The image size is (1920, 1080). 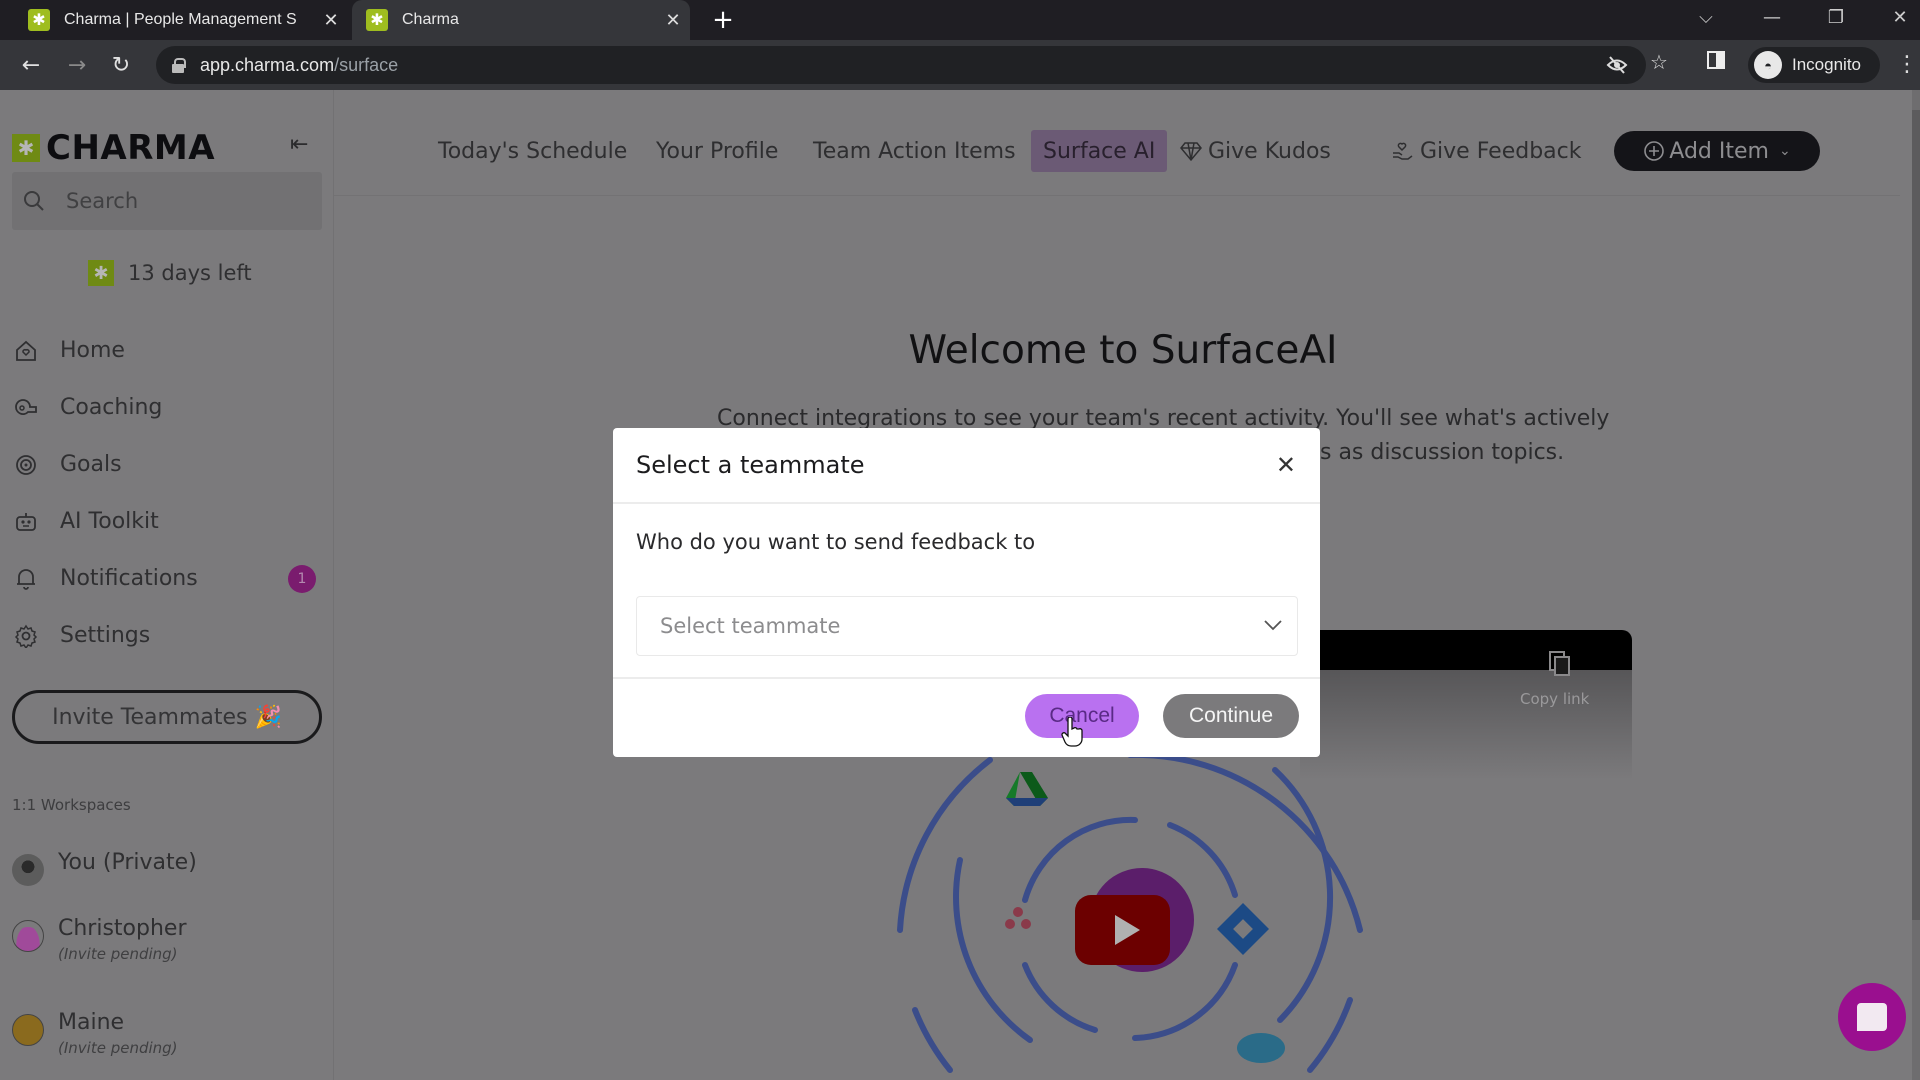 What do you see at coordinates (723, 20) in the screenshot?
I see `new-tab-button: +` at bounding box center [723, 20].